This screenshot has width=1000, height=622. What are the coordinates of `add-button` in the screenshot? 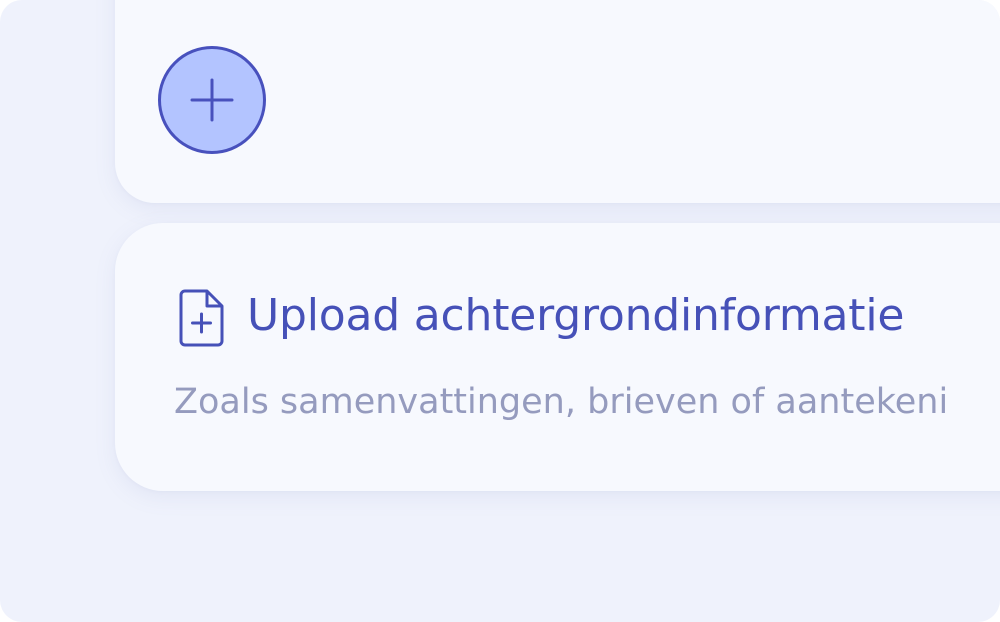 It's located at (212, 100).